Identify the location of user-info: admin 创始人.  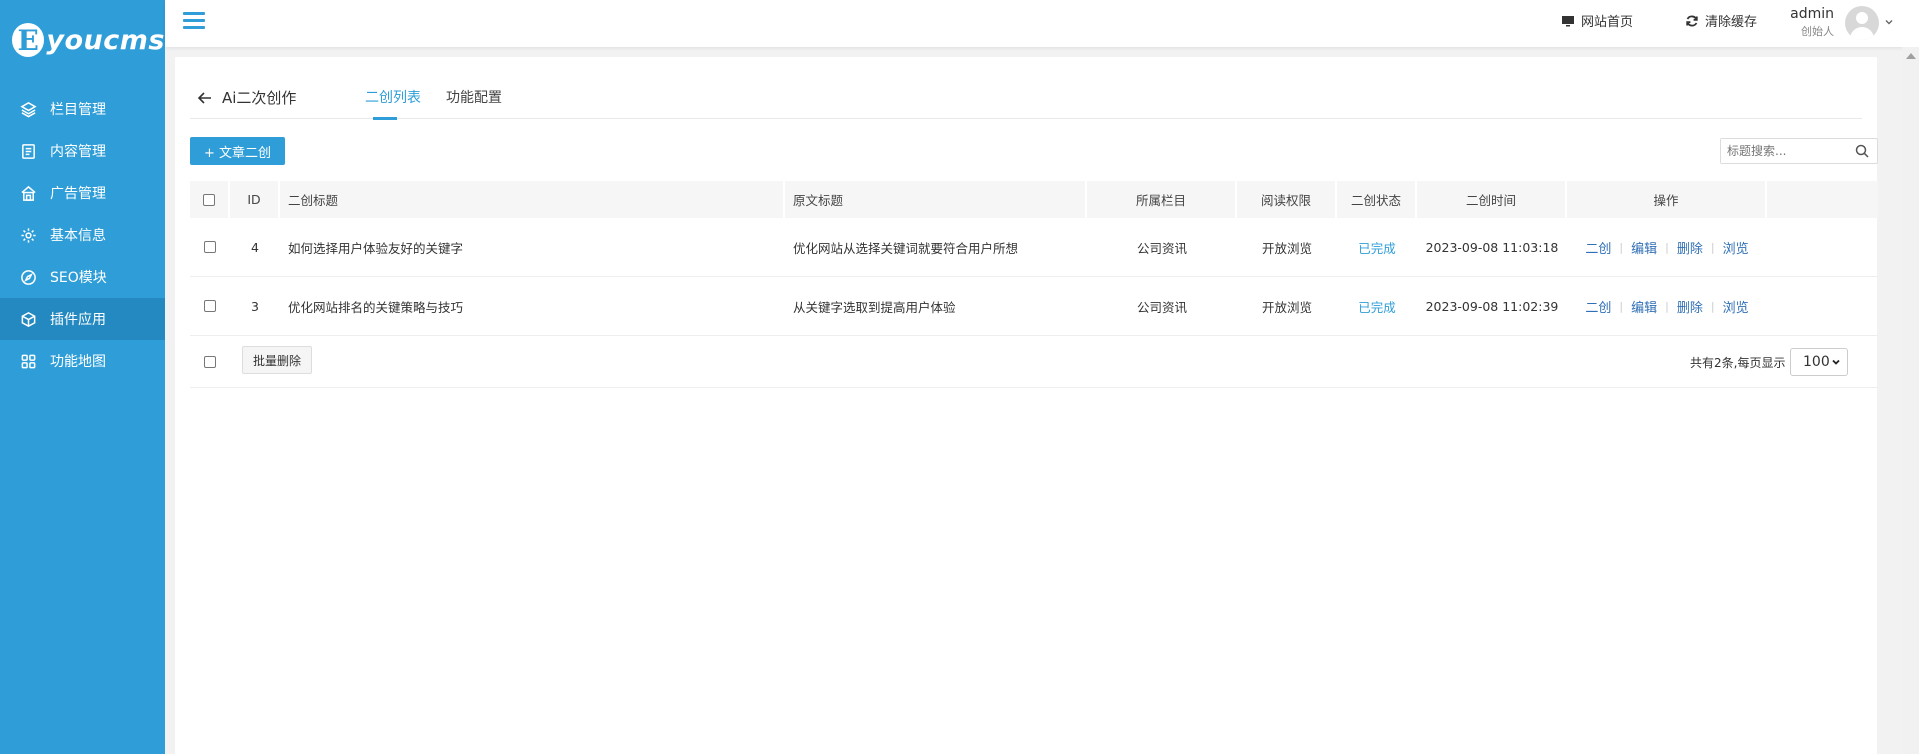
(1792, 22).